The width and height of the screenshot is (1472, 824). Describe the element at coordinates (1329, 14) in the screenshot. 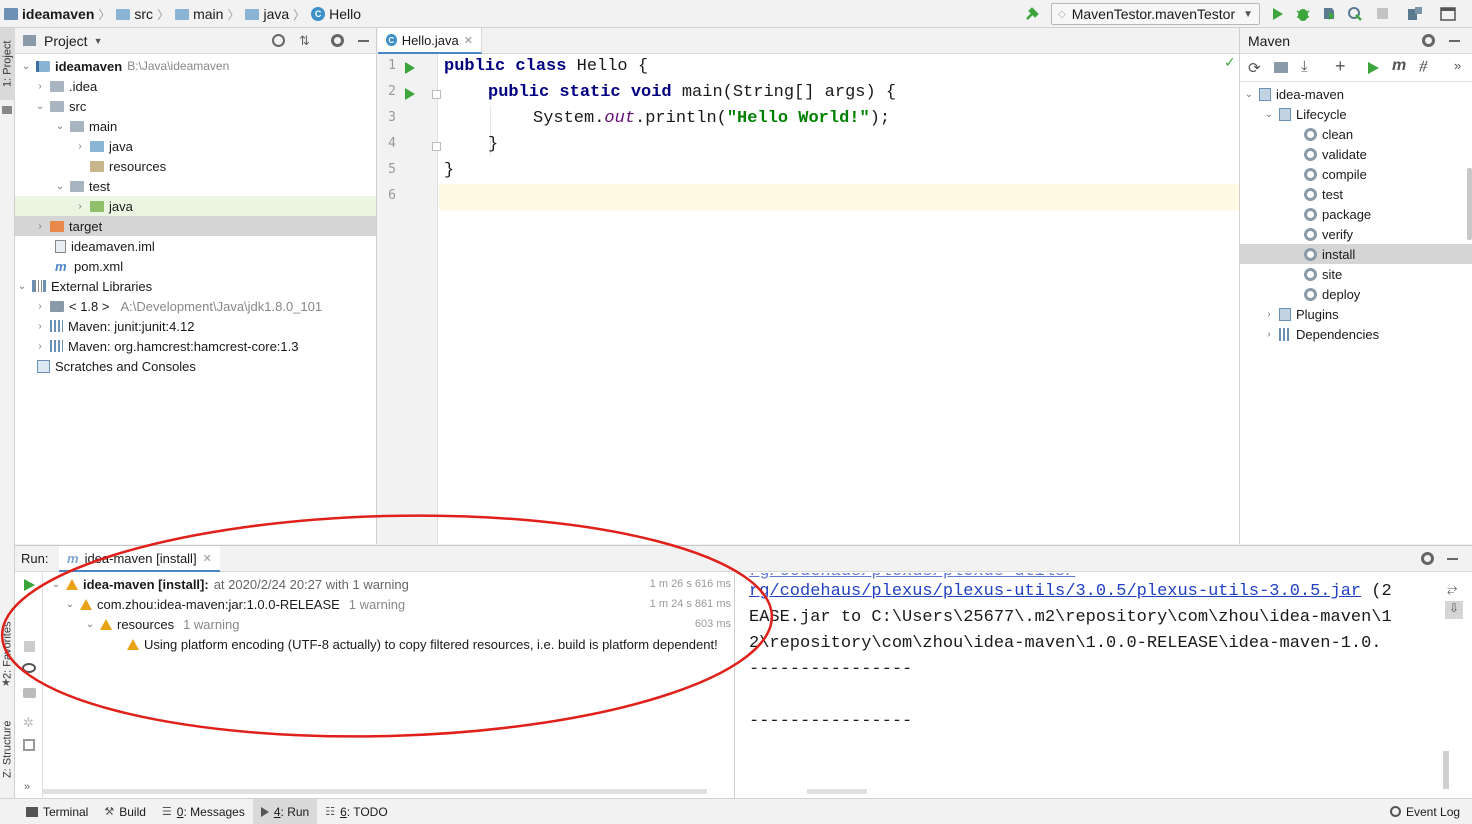

I see `coverage-icon` at that location.